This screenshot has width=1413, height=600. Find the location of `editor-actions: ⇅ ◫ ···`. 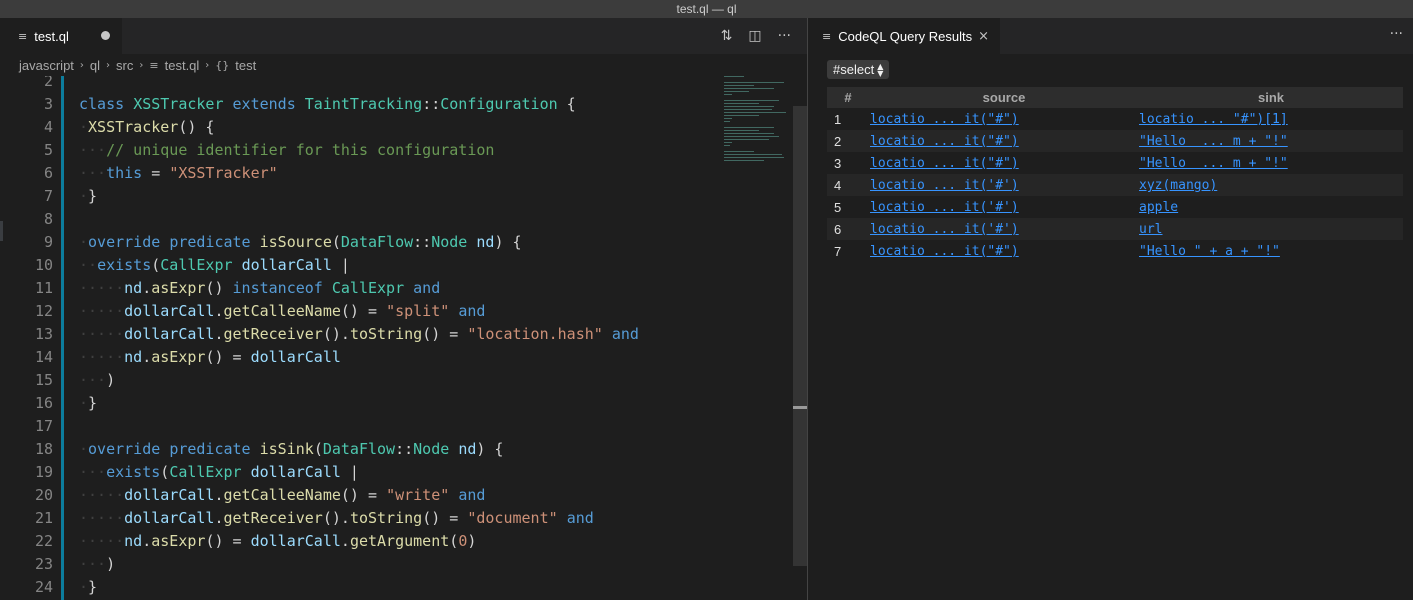

editor-actions: ⇅ ◫ ··· is located at coordinates (756, 36).